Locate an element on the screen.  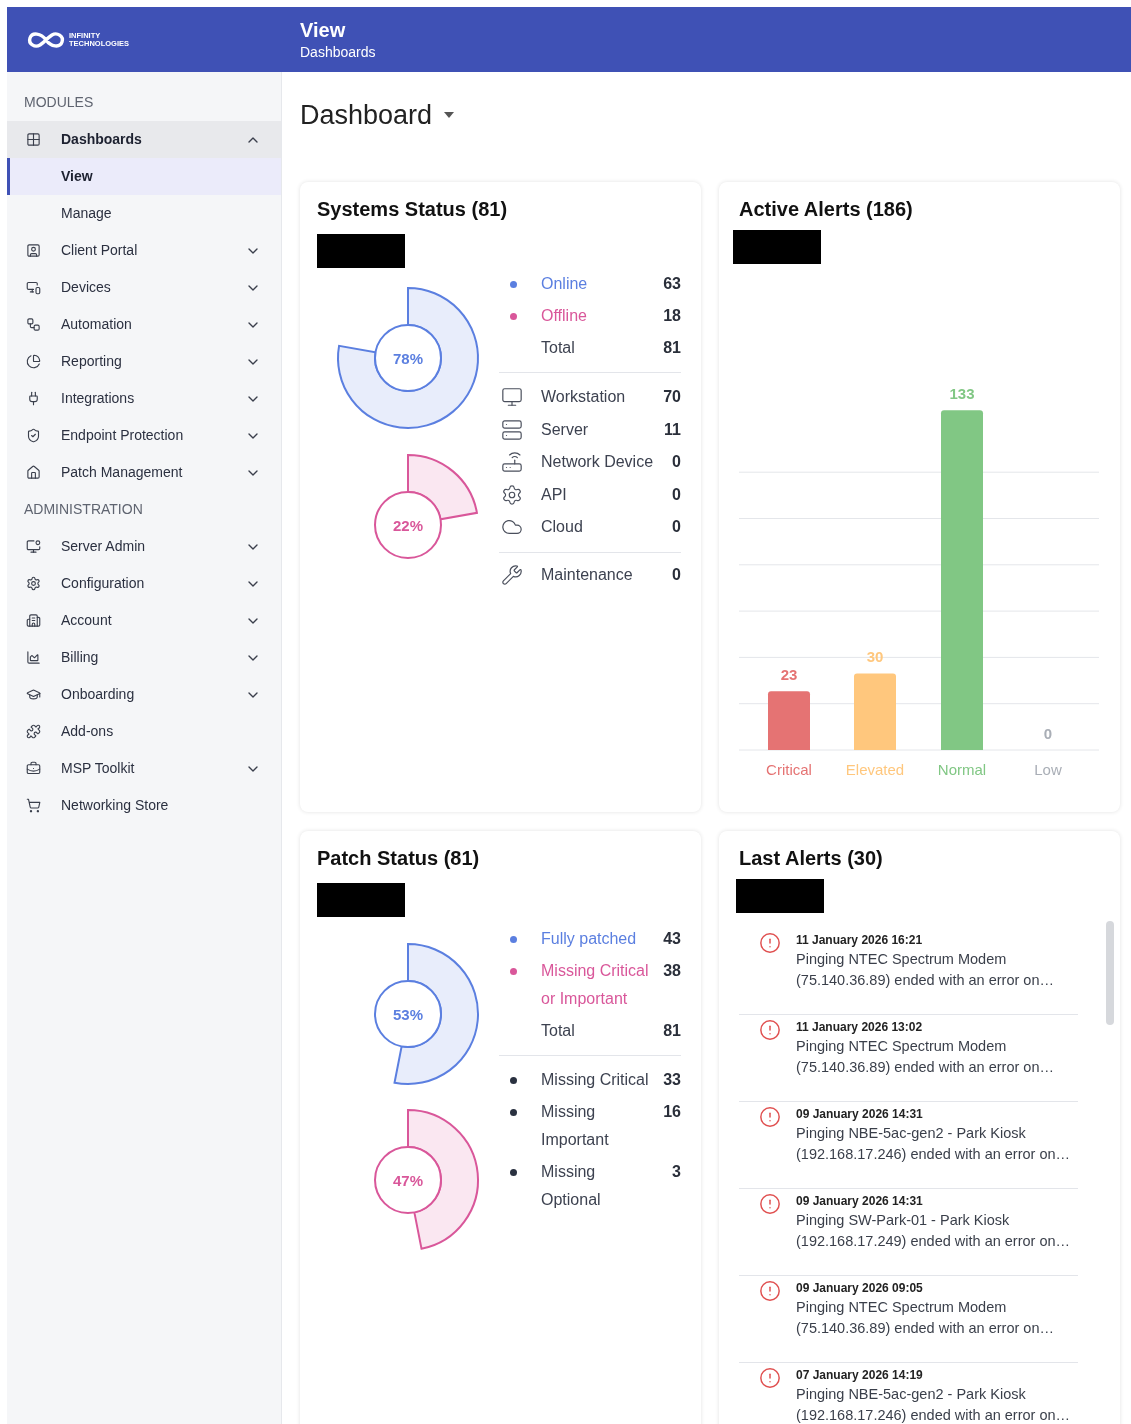
sidebar-item: Server Admin is located at coordinates (144, 546).